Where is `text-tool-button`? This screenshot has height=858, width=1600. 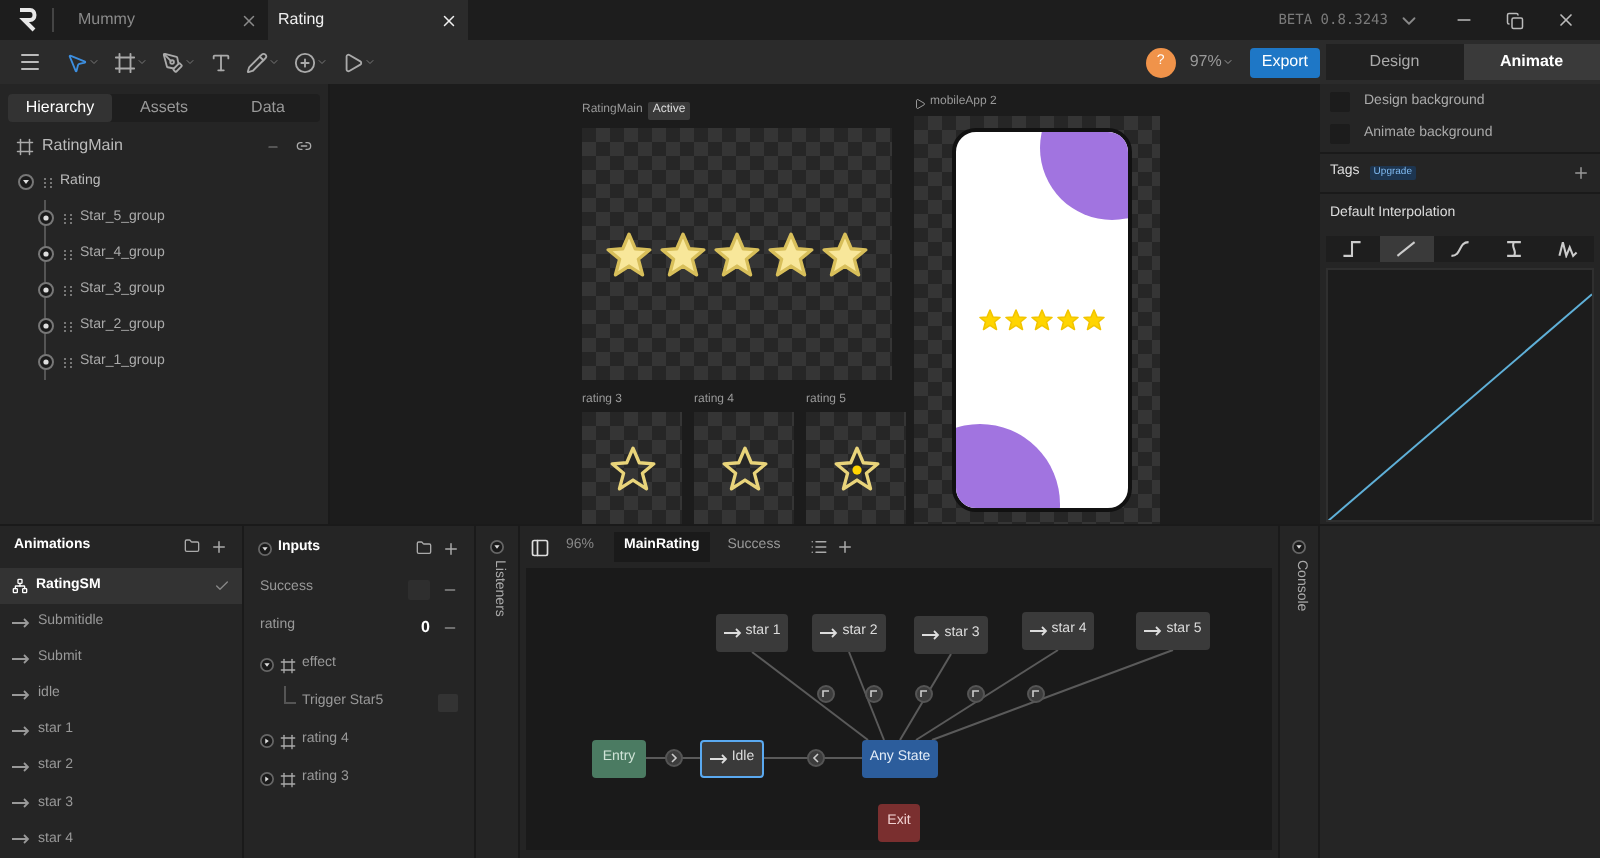 text-tool-button is located at coordinates (221, 62).